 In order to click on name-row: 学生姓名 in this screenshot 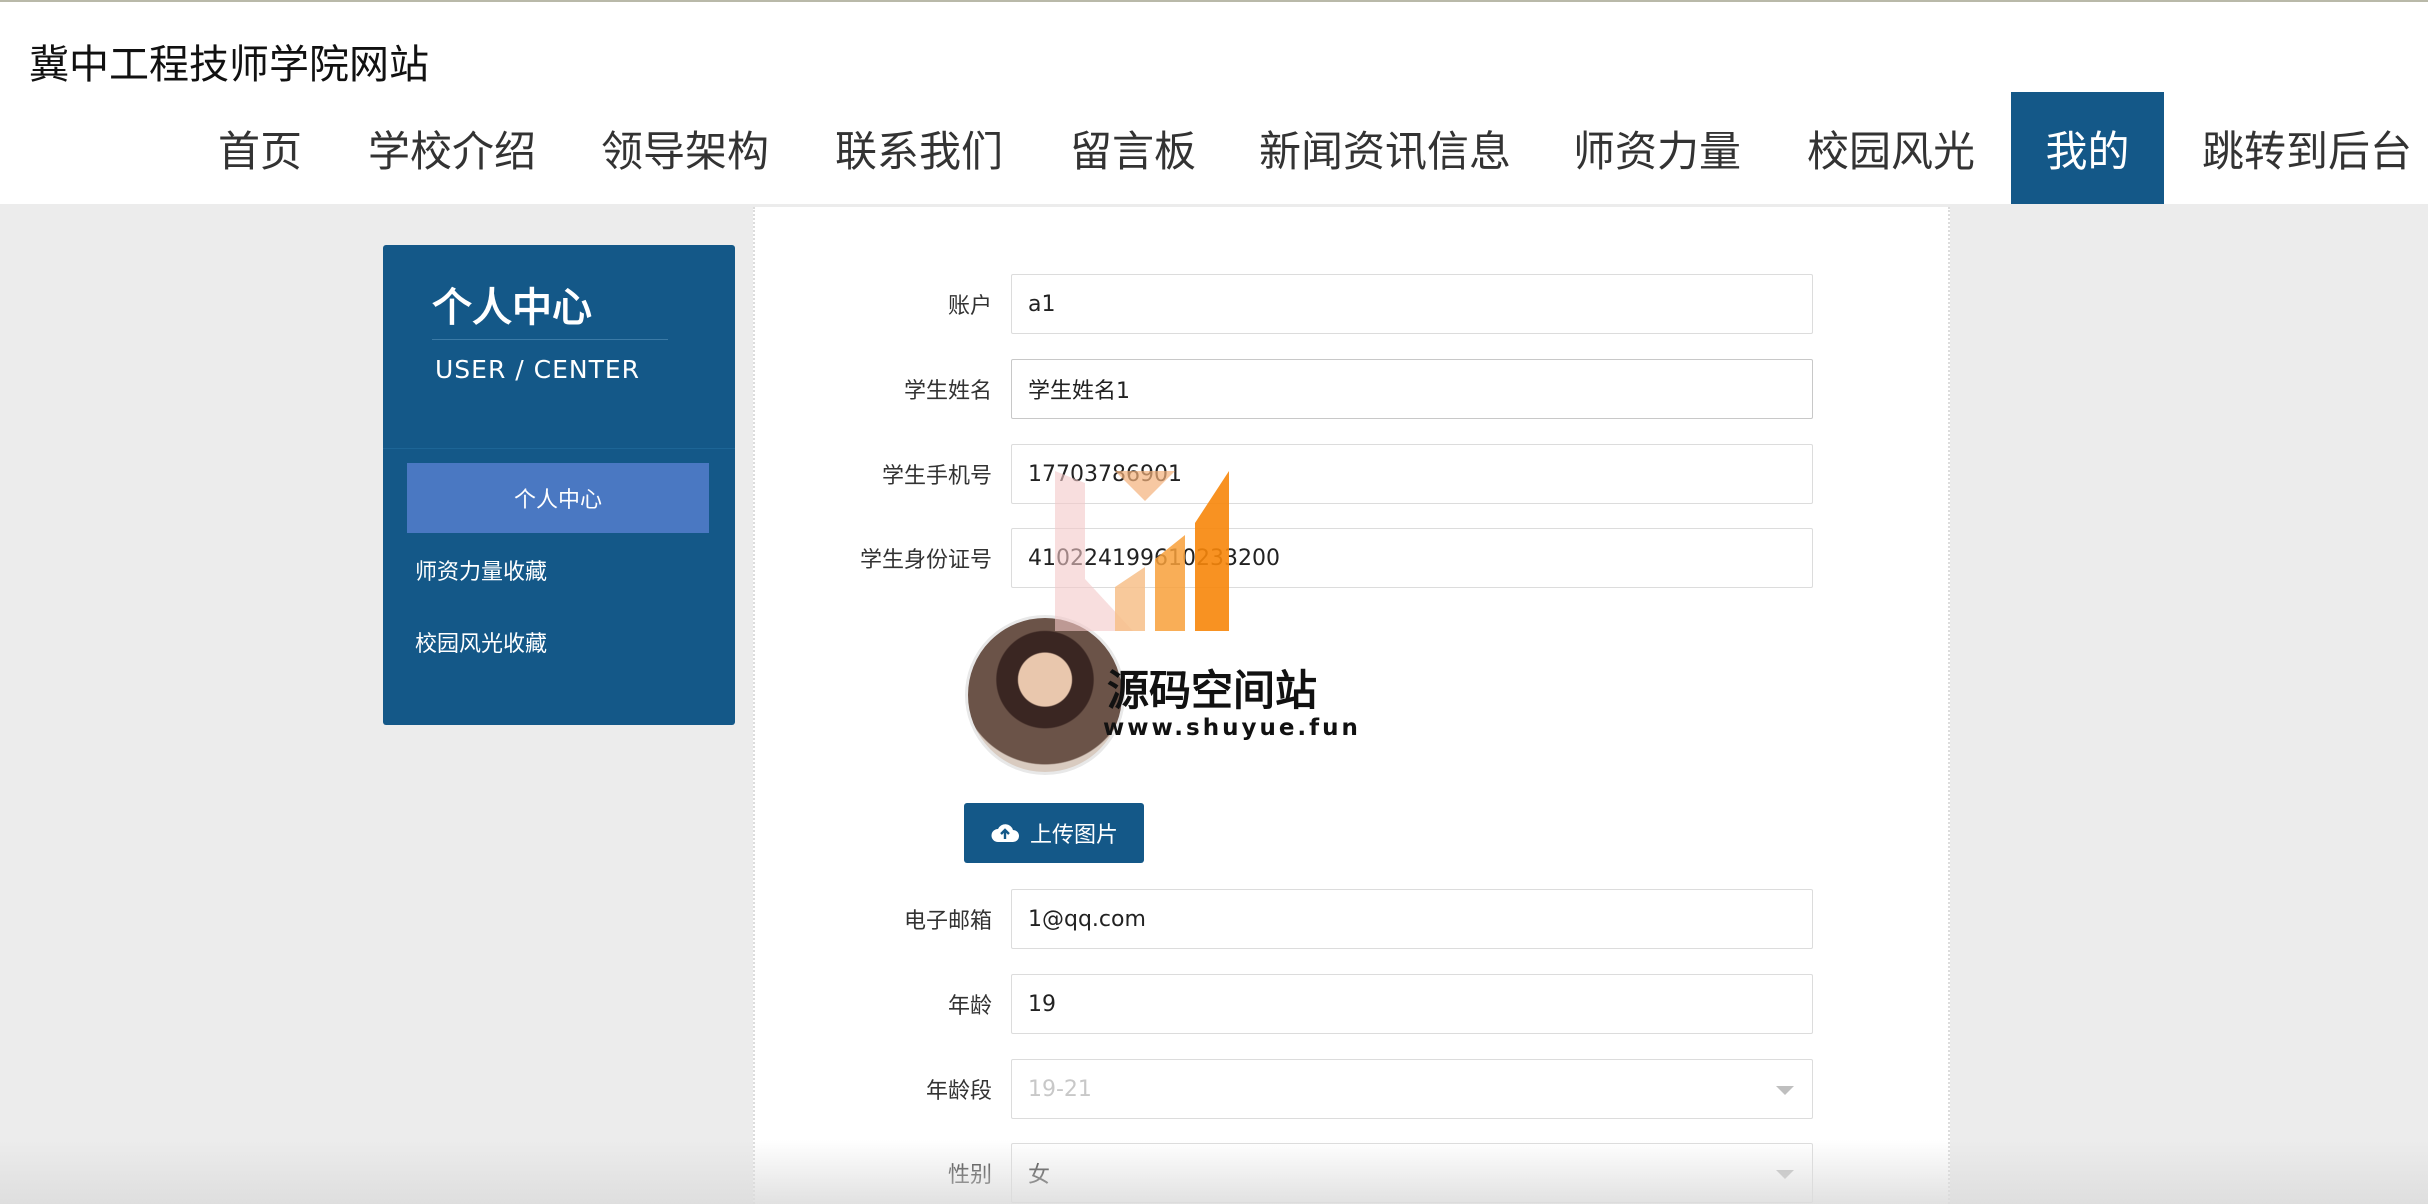, I will do `click(1353, 389)`.